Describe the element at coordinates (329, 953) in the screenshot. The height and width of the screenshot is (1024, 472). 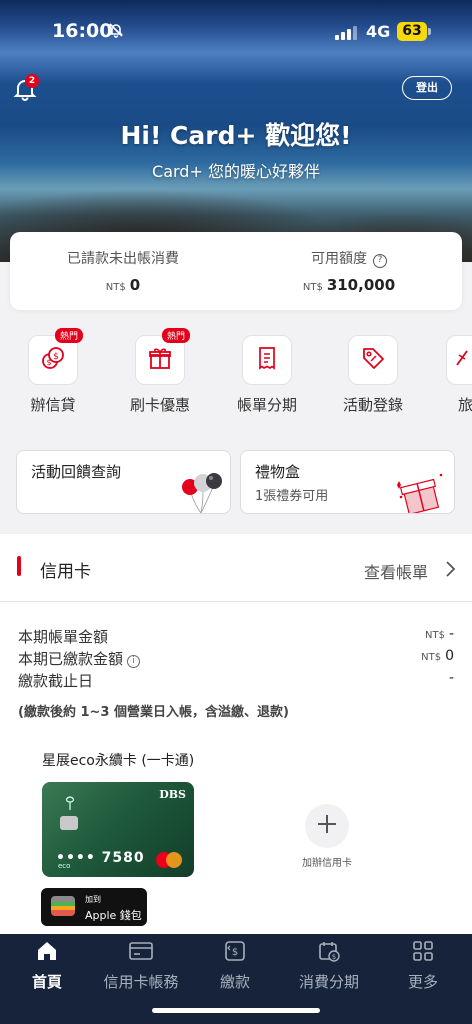
I see `calendar-dollar-icon: $` at that location.